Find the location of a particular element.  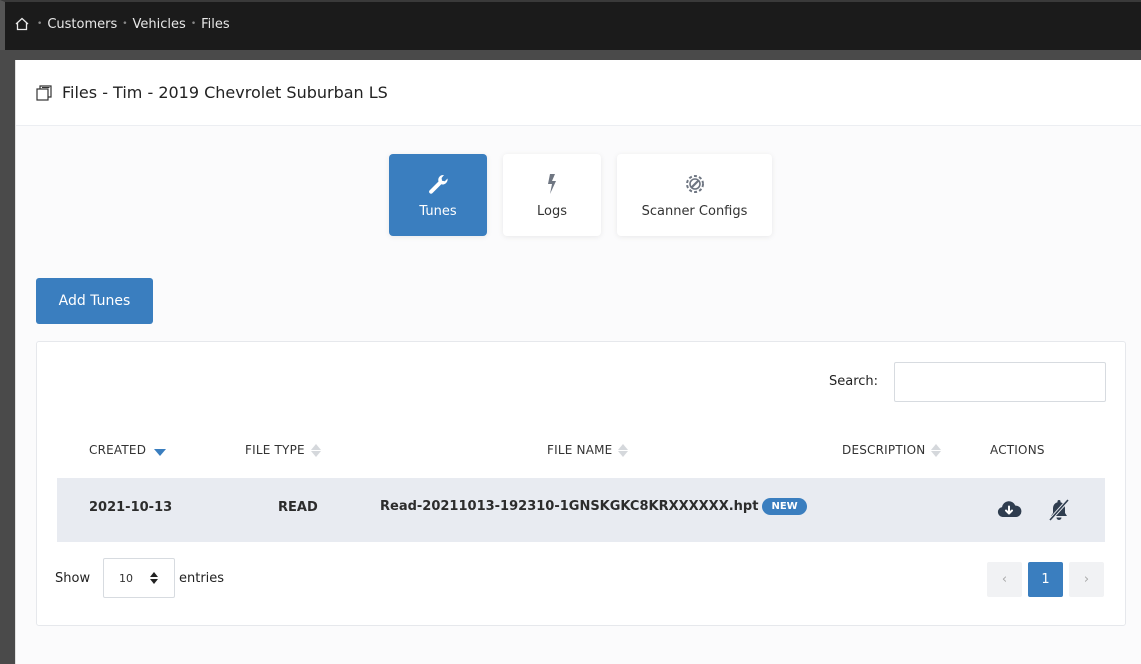

column-header-actions: ACTIONS is located at coordinates (1017, 450).